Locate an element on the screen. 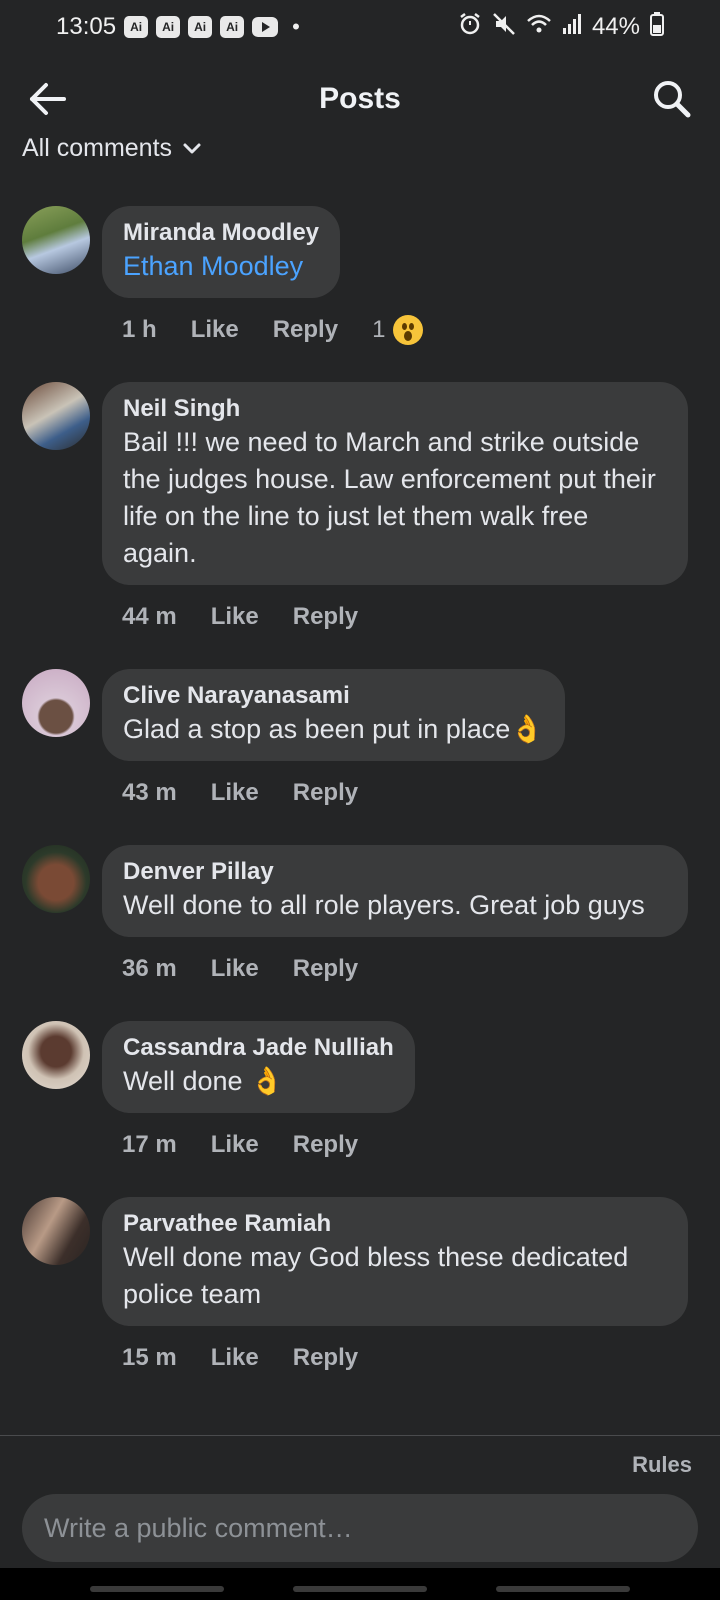  filter-label: All comments is located at coordinates (97, 148).